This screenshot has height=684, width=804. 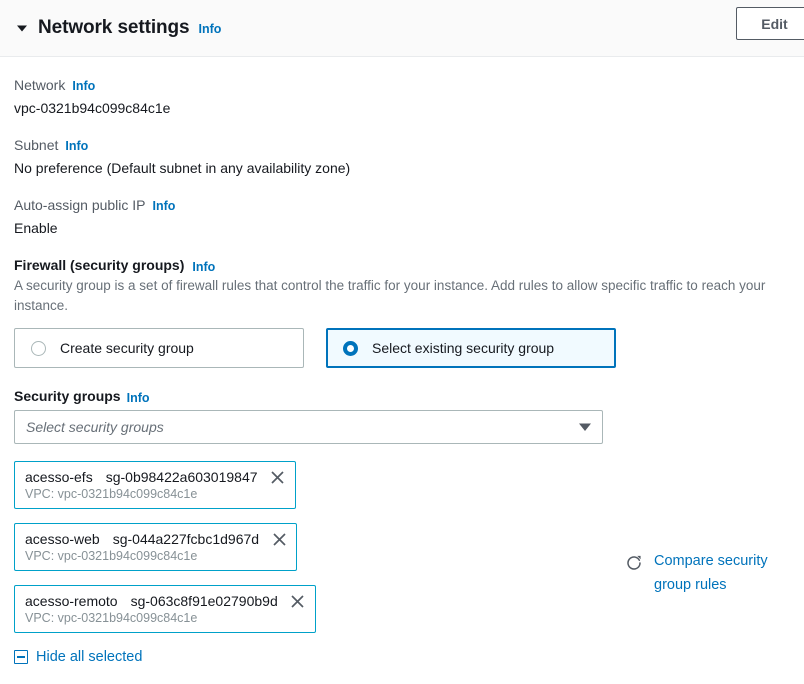 What do you see at coordinates (634, 563) in the screenshot?
I see `refresh-icon` at bounding box center [634, 563].